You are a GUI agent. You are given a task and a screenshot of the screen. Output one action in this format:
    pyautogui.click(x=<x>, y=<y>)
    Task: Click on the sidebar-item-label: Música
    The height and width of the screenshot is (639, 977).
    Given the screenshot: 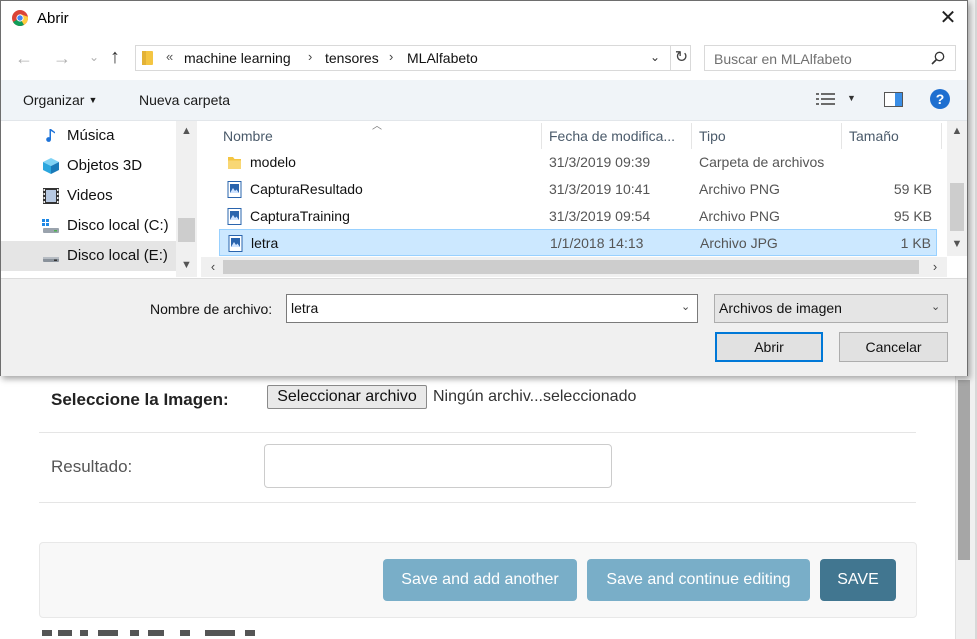 What is the action you would take?
    pyautogui.click(x=91, y=135)
    